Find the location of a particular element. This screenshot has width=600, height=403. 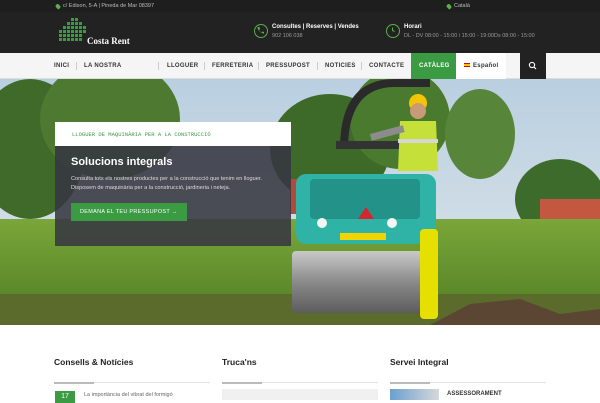

tricks-heading: Truca'ns is located at coordinates (239, 362).